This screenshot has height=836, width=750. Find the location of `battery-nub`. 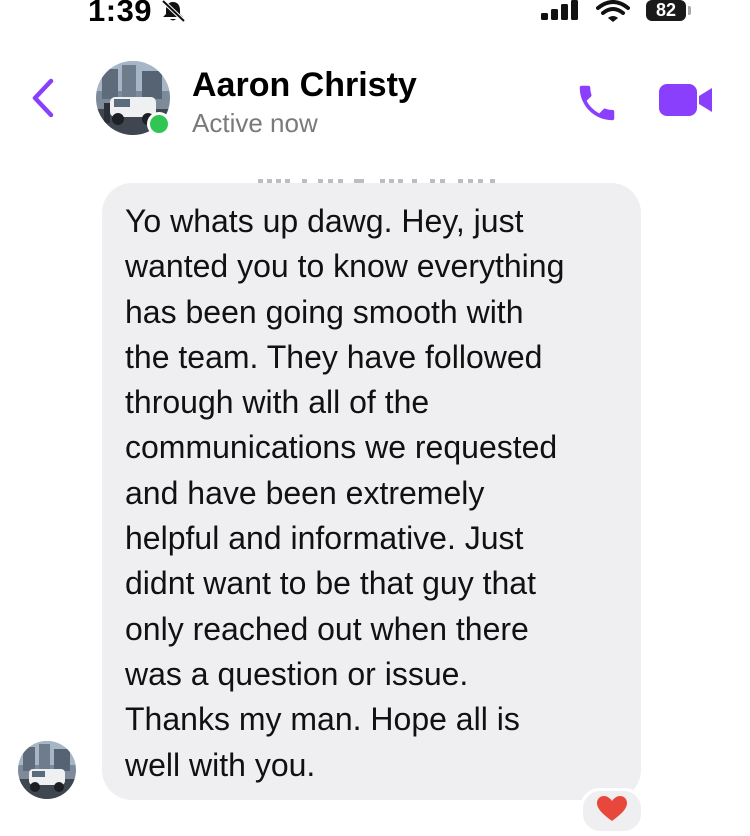

battery-nub is located at coordinates (689, 10).